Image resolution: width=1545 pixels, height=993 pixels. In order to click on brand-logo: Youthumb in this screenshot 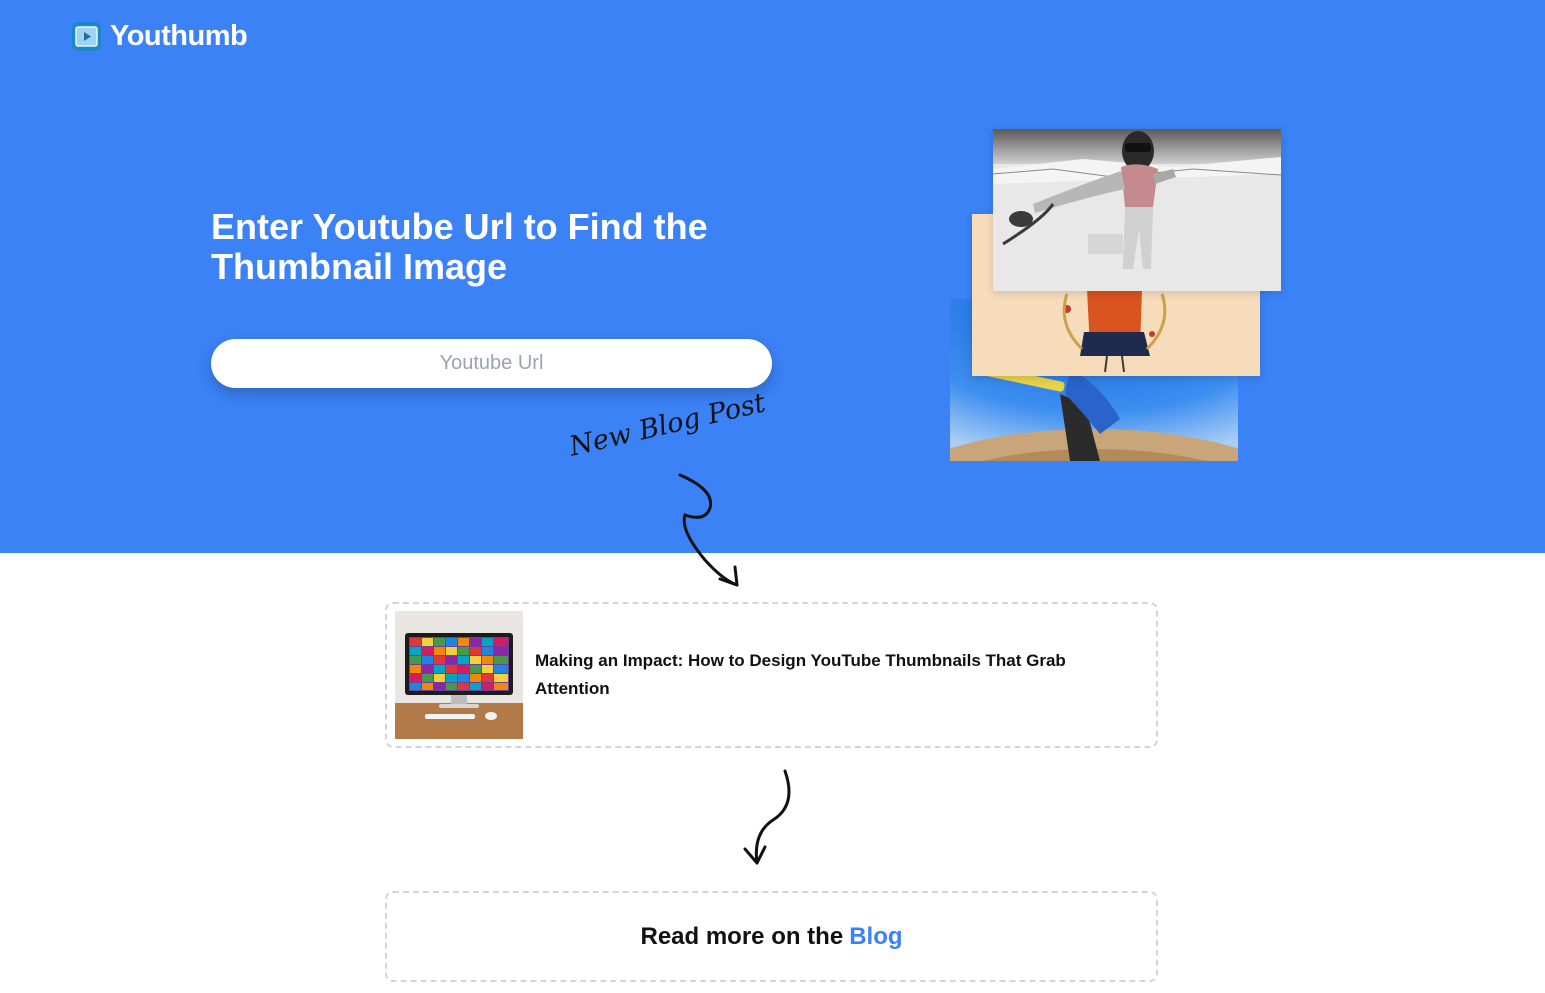, I will do `click(159, 36)`.